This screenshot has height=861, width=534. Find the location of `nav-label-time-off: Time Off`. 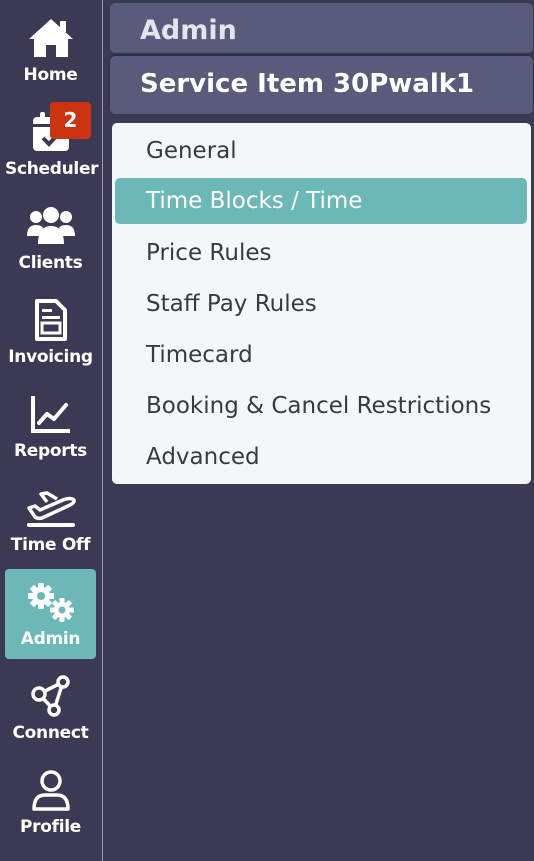

nav-label-time-off: Time Off is located at coordinates (50, 545).